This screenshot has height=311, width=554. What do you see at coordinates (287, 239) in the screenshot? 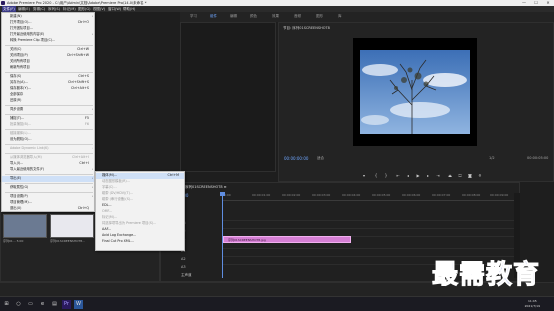
I see `timeline-clip: 序列01SCREENSHOT8.jpg` at bounding box center [287, 239].